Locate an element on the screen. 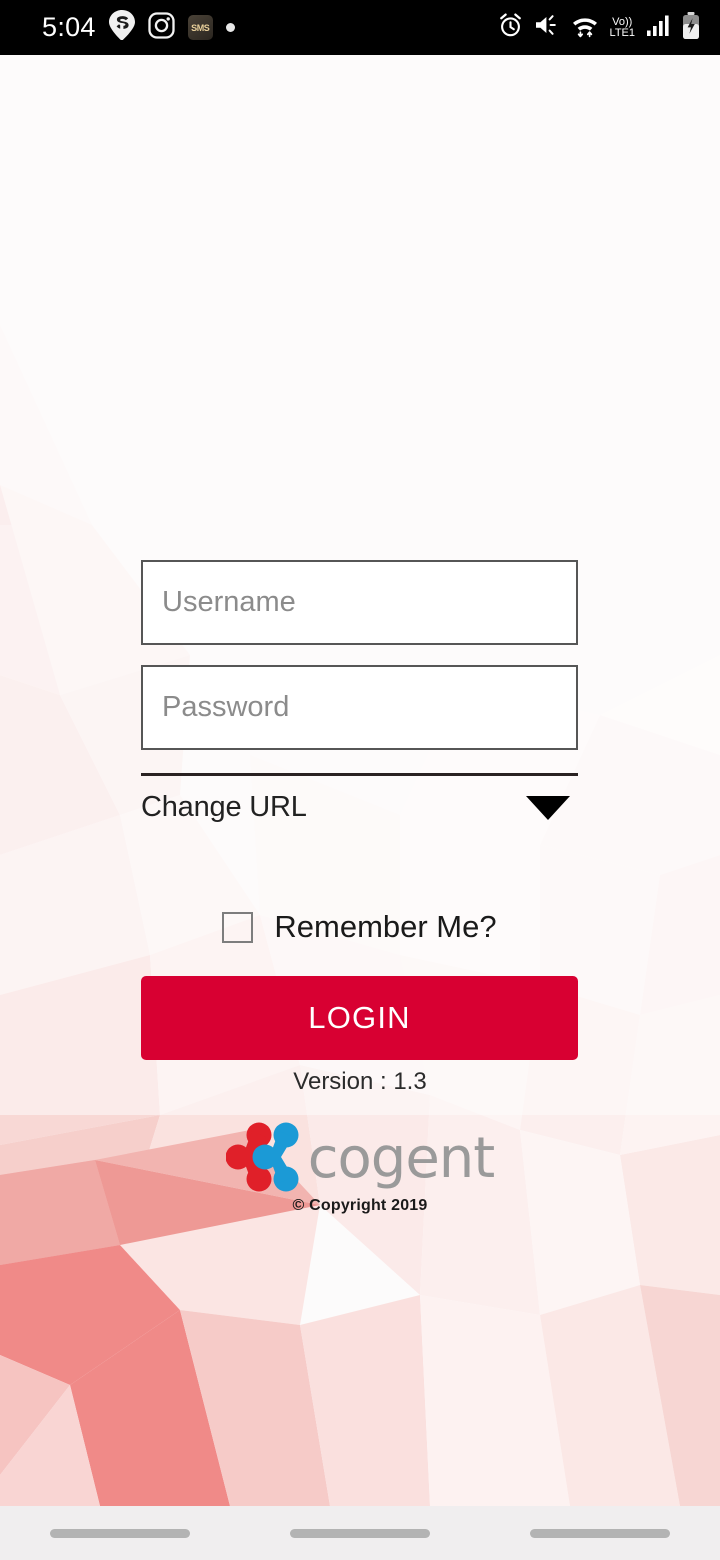  volte-indicator: Vo)) LTE1 is located at coordinates (622, 27).